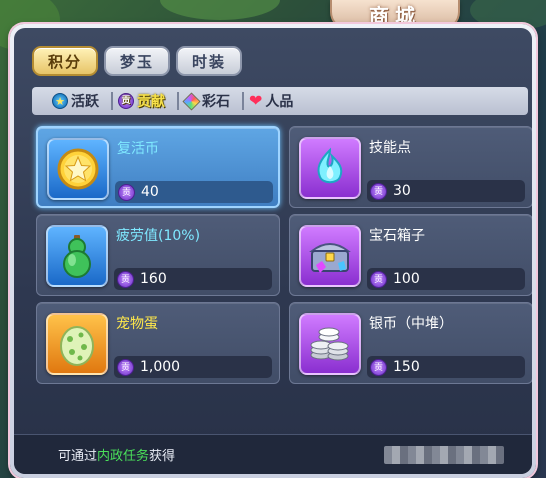 Image resolution: width=546 pixels, height=478 pixels. I want to click on star-coin-icon: ★, so click(60, 101).